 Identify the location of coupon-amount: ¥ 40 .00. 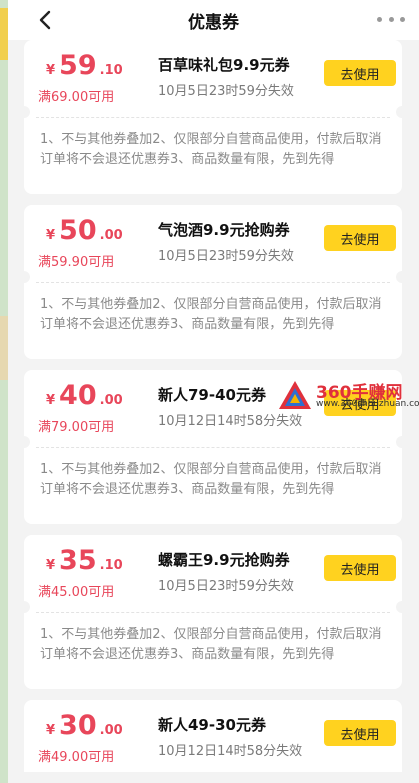
(84, 396).